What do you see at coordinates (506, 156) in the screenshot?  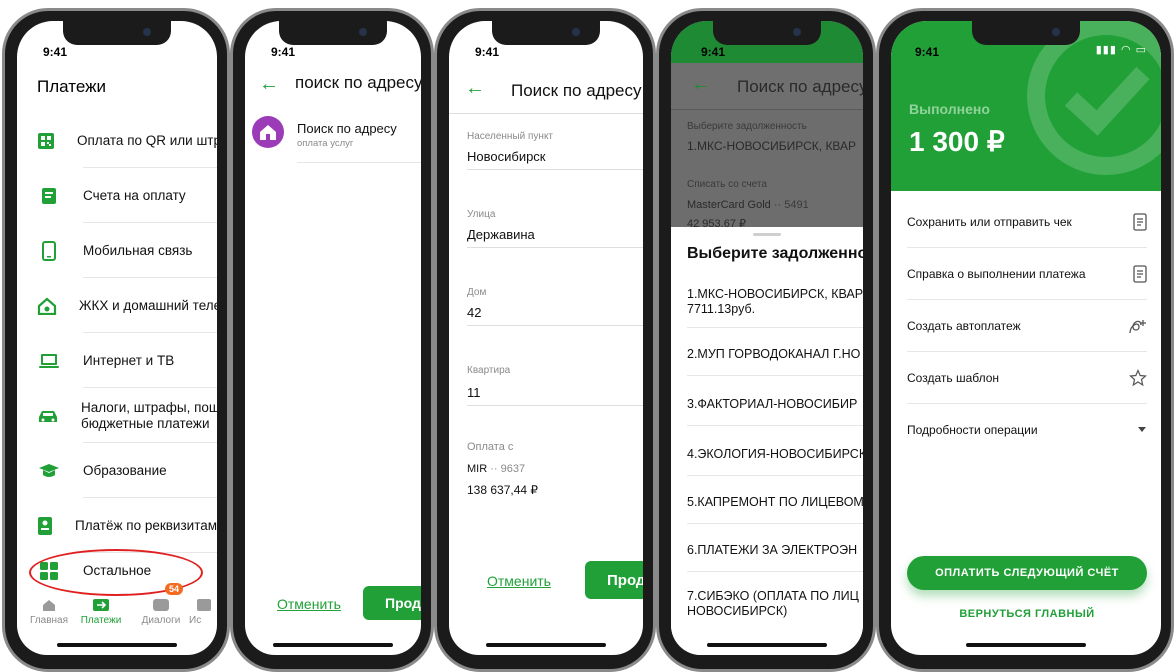 I see `city-field: Новосибирск` at bounding box center [506, 156].